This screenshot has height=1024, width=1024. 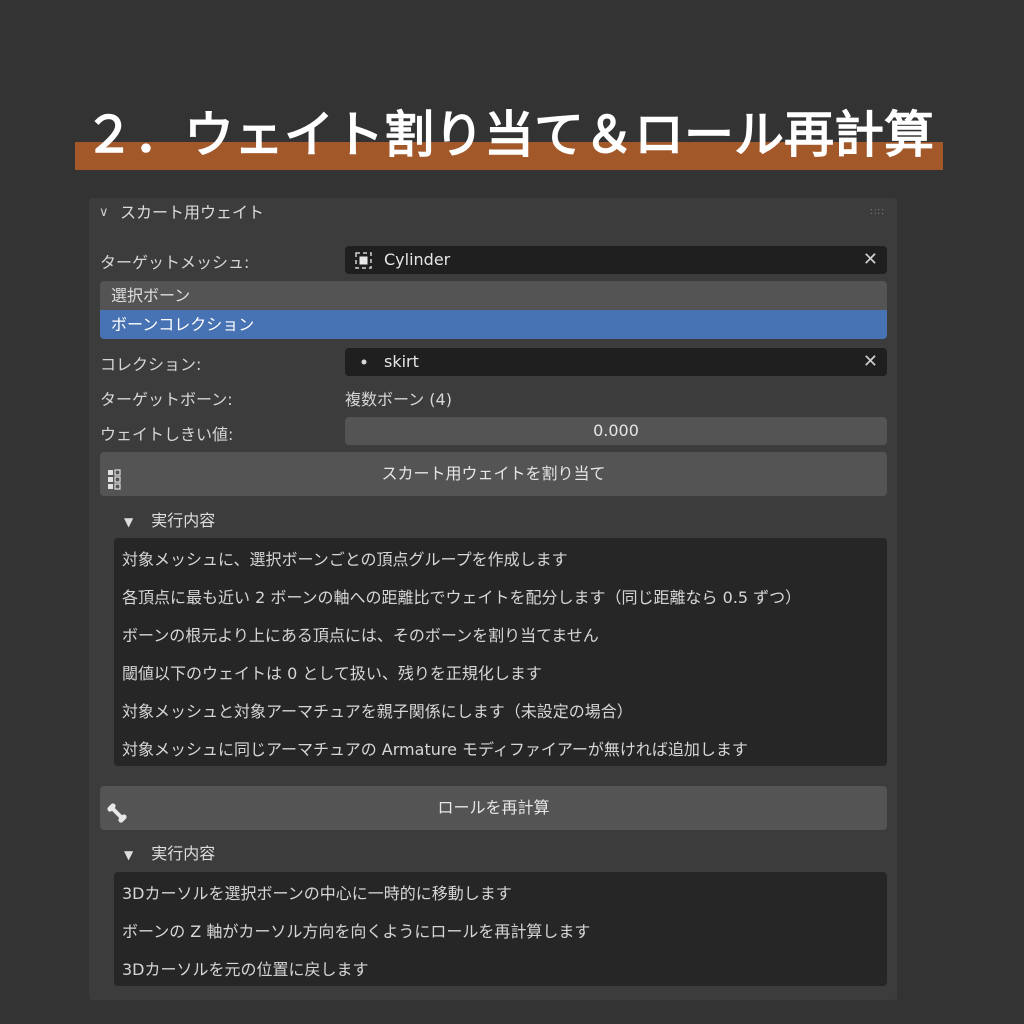 I want to click on page-title: ２．ウェイト割り当て＆ロール再計算, so click(x=509, y=135).